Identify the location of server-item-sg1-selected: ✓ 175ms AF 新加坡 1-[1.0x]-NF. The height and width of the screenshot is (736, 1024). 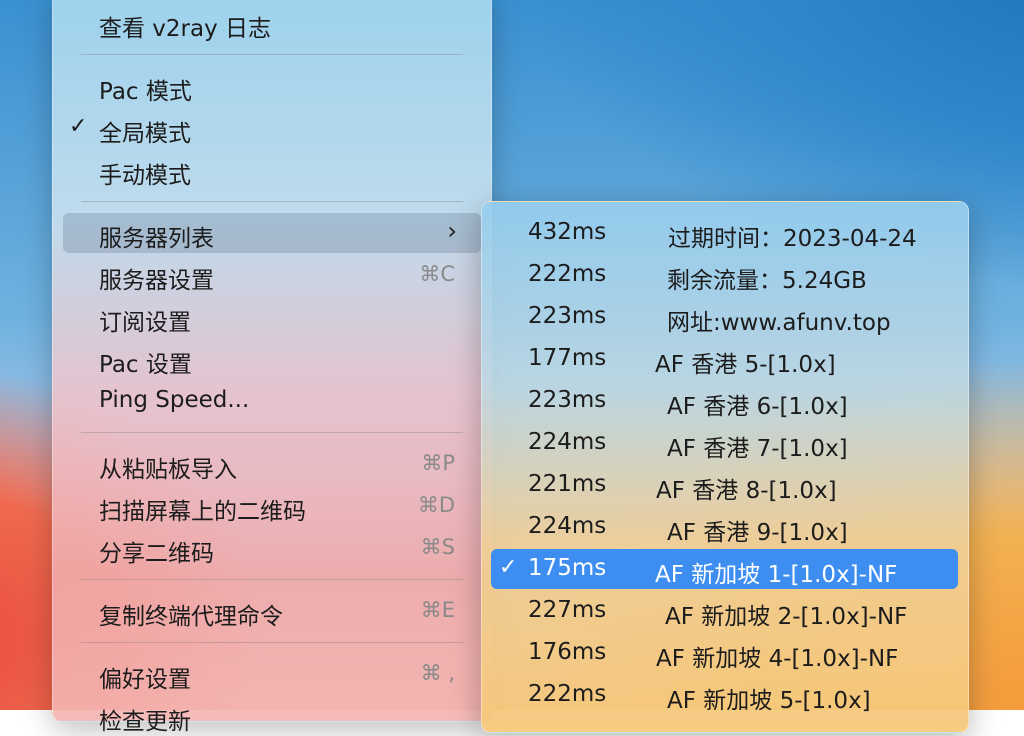
(724, 569).